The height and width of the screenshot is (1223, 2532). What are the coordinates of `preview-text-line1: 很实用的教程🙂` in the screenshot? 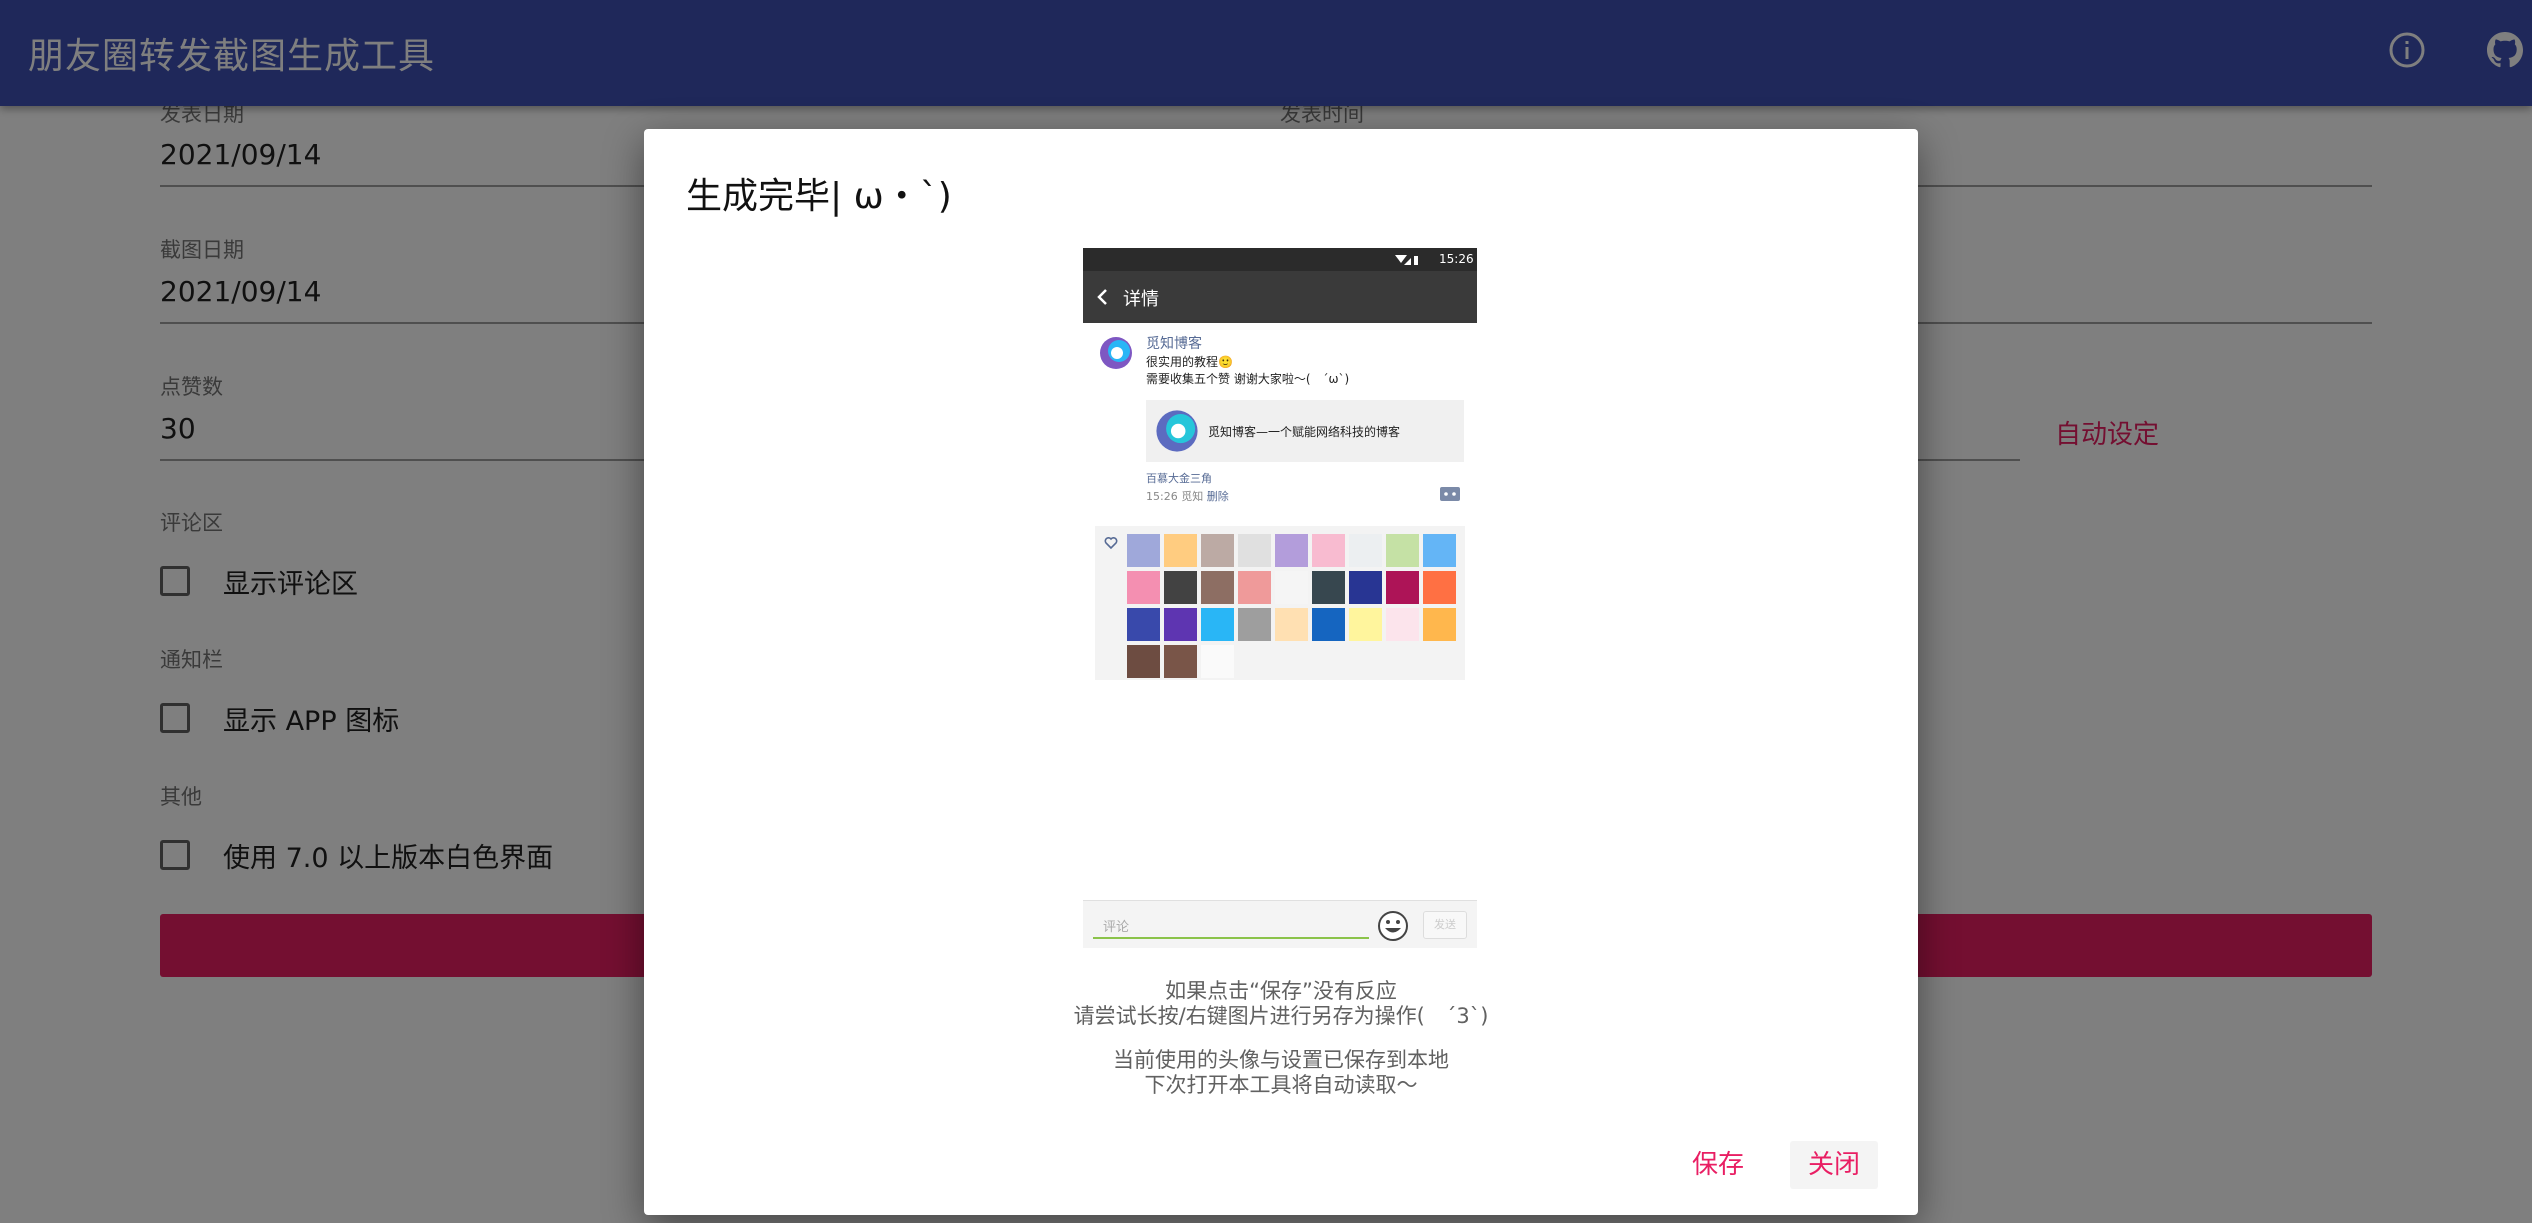 It's located at (1189, 362).